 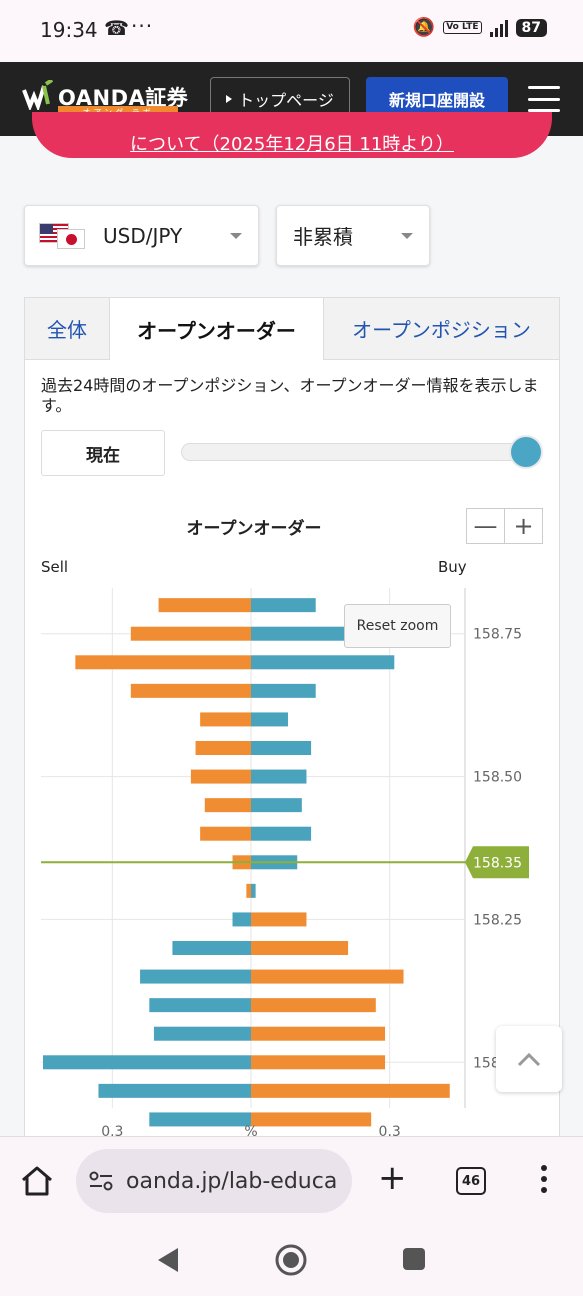 I want to click on tab-open-position: オープンポジション, so click(x=441, y=329).